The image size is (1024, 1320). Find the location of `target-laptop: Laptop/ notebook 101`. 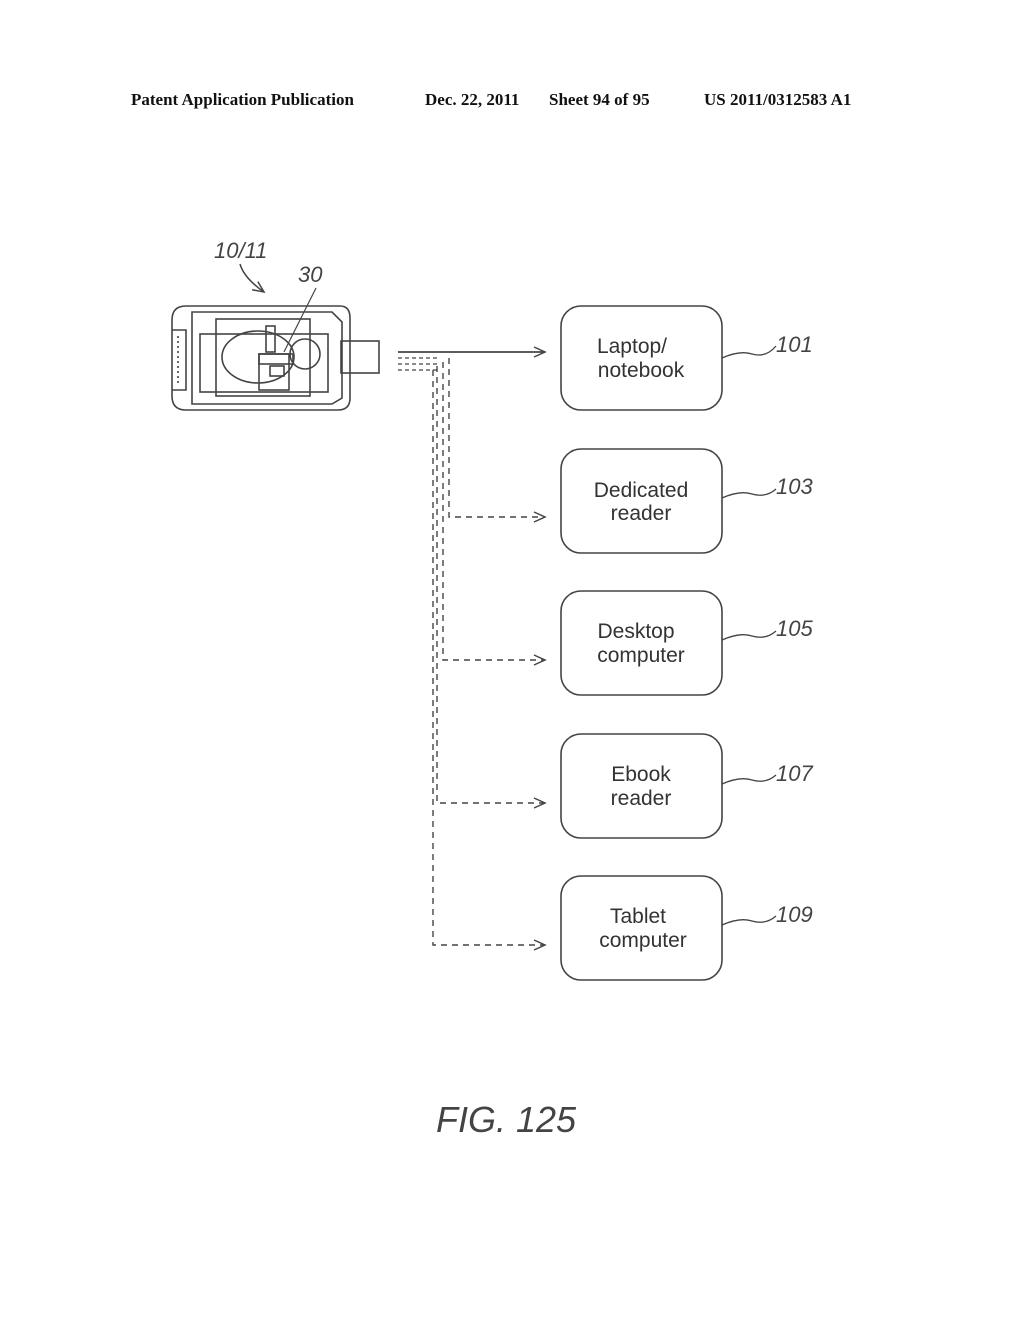

target-laptop: Laptop/ notebook 101 is located at coordinates (686, 358).